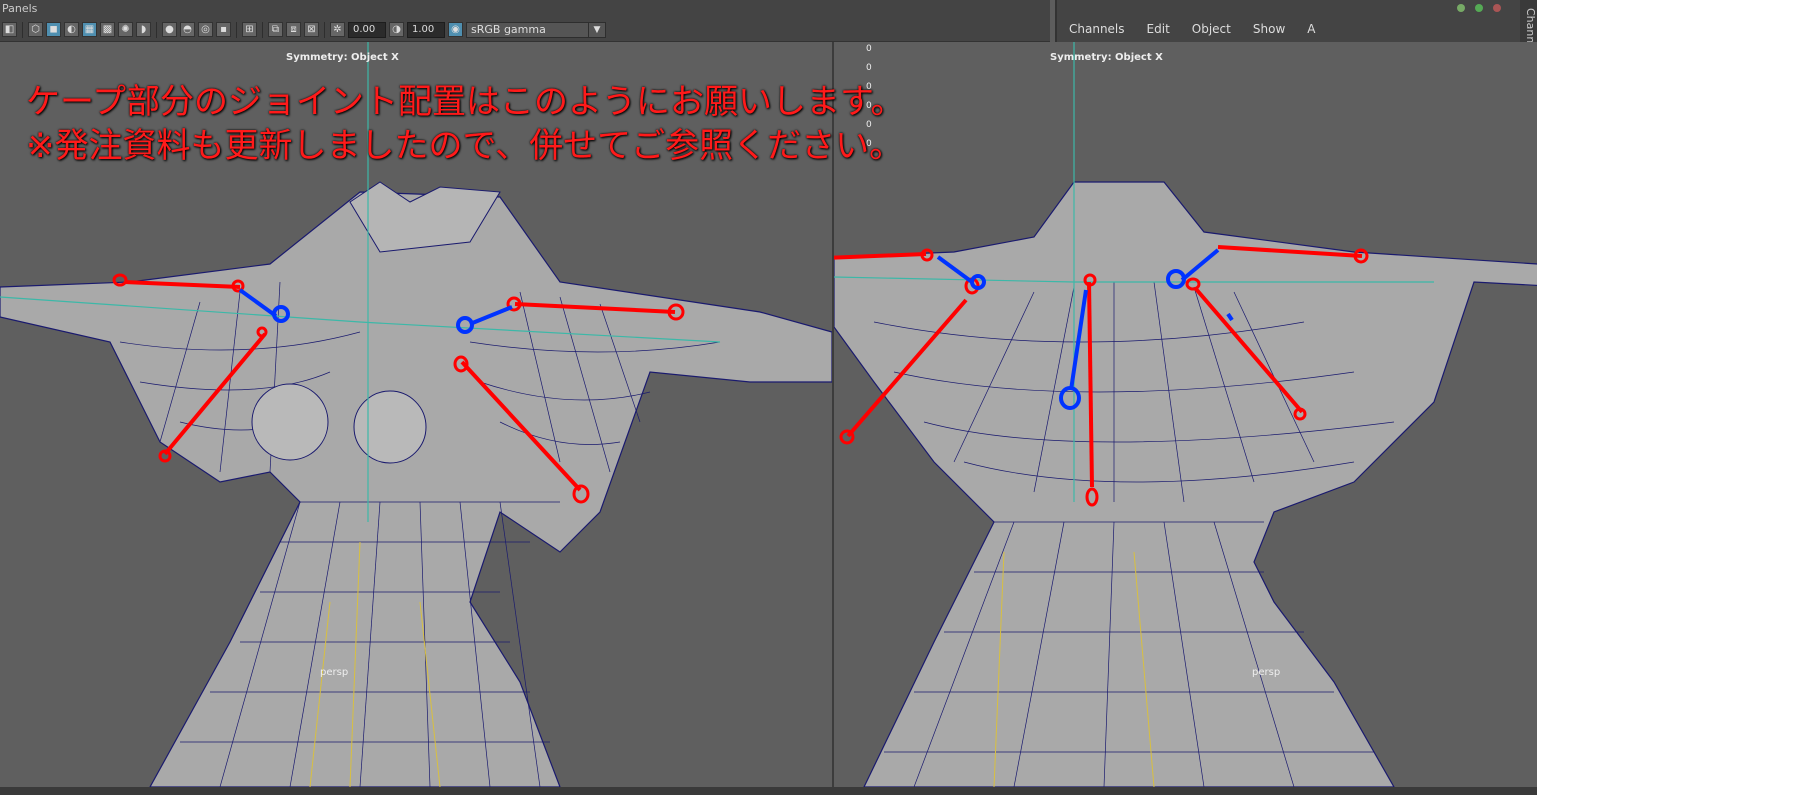 Image resolution: width=1812 pixels, height=795 pixels. Describe the element at coordinates (1158, 29) in the screenshot. I see `edit-menu: Edit` at that location.